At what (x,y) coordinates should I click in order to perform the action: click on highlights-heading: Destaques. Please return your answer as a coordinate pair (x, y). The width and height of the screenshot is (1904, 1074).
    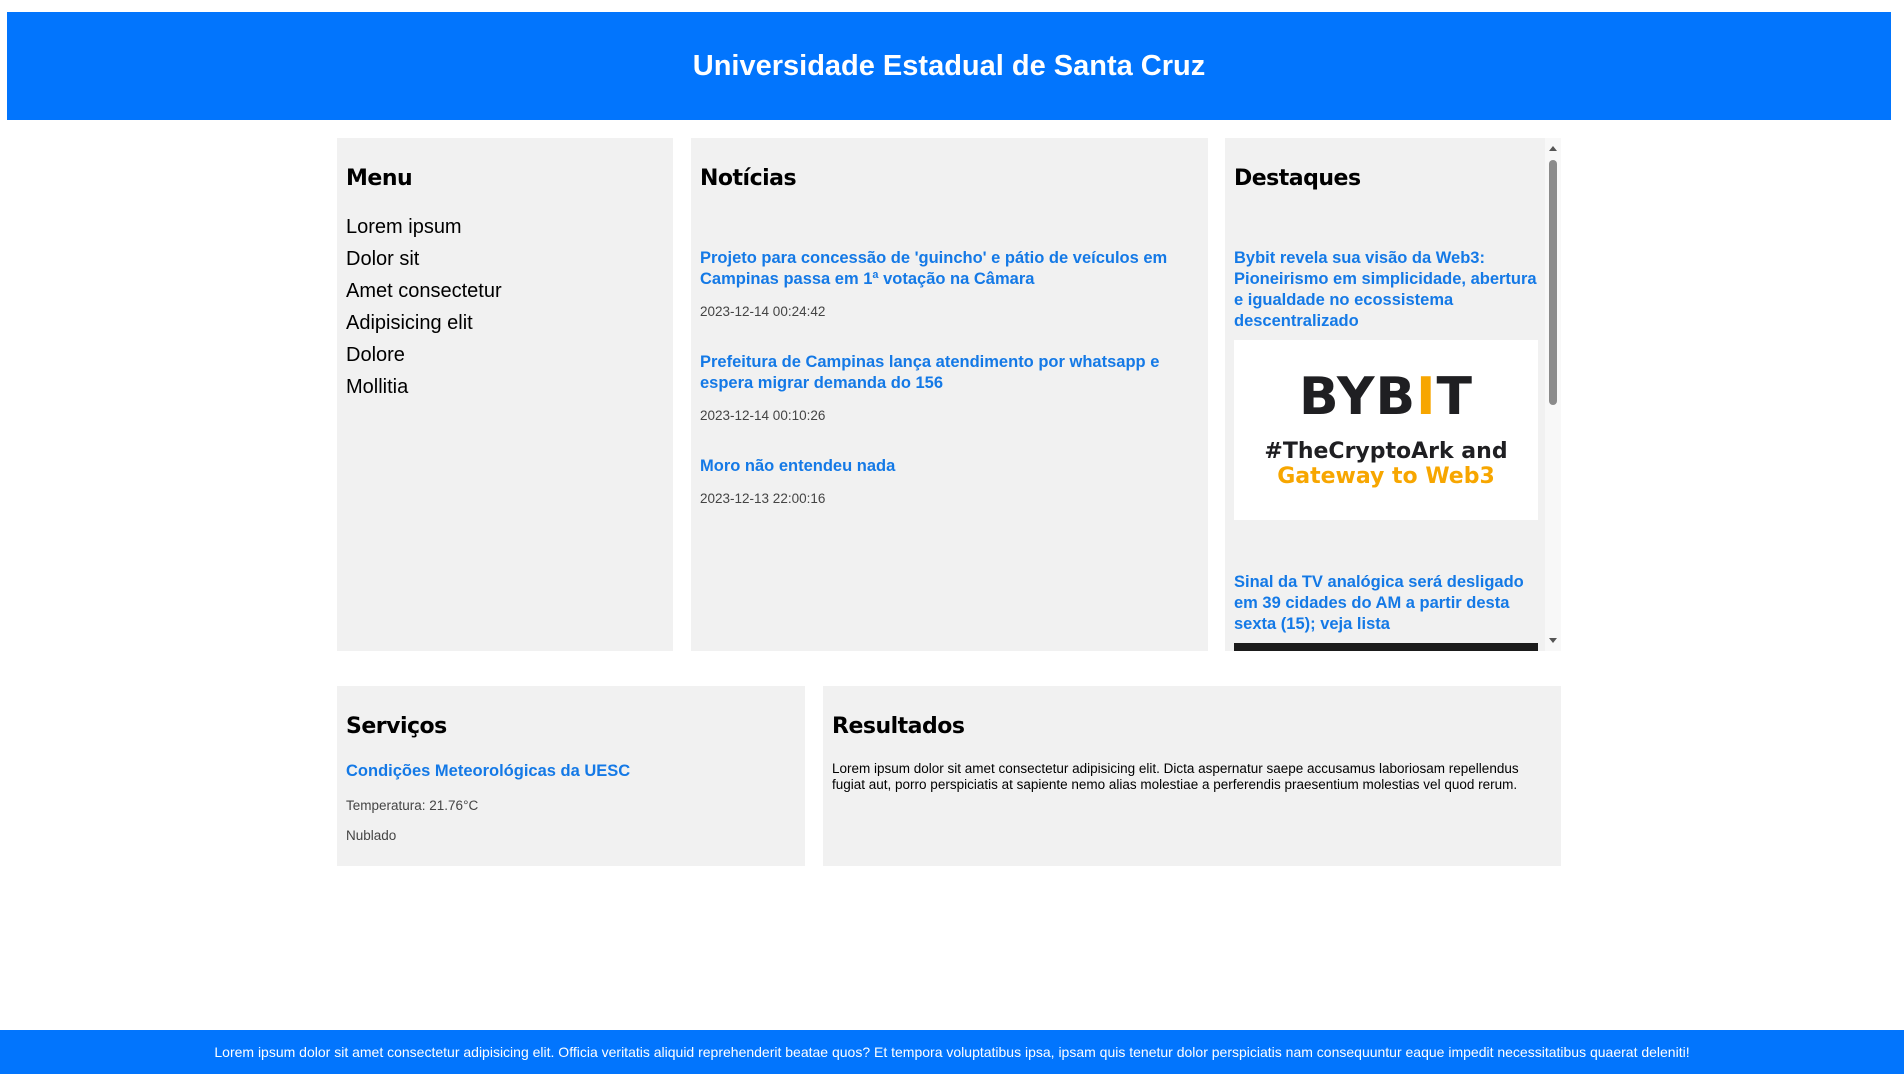
    Looking at the image, I should click on (1297, 178).